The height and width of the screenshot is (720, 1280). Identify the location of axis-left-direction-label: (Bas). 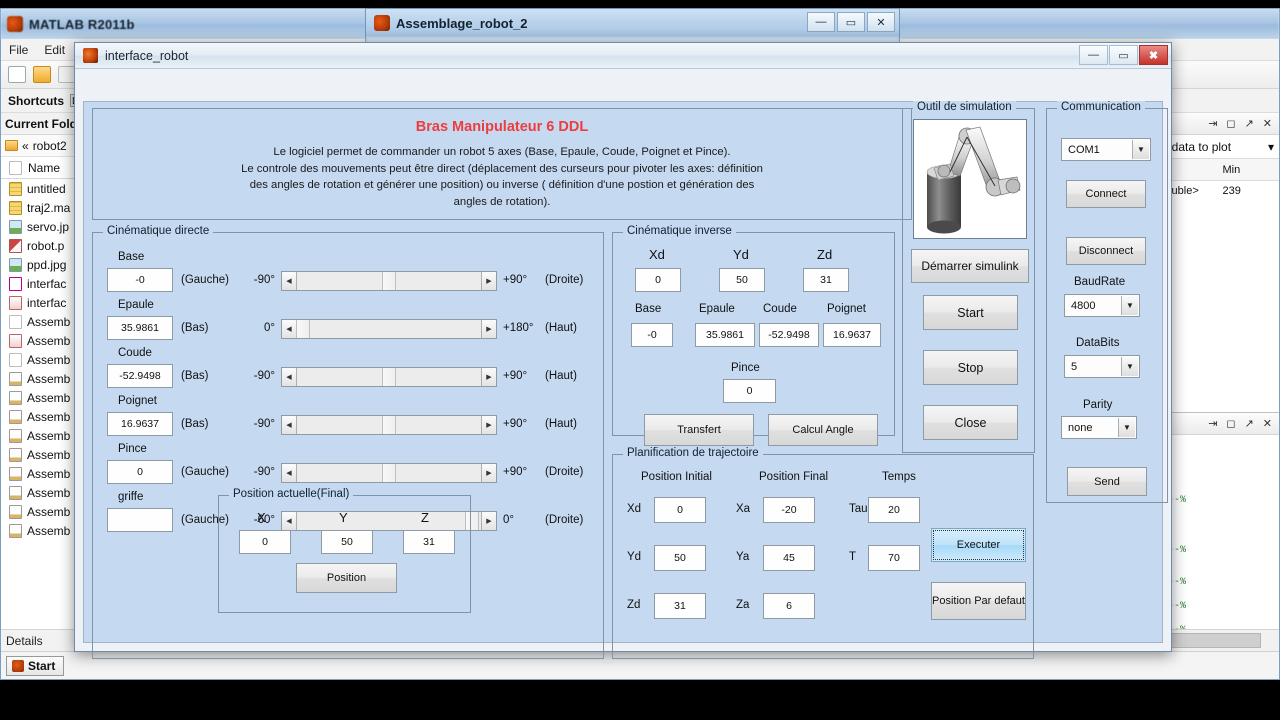
(195, 328).